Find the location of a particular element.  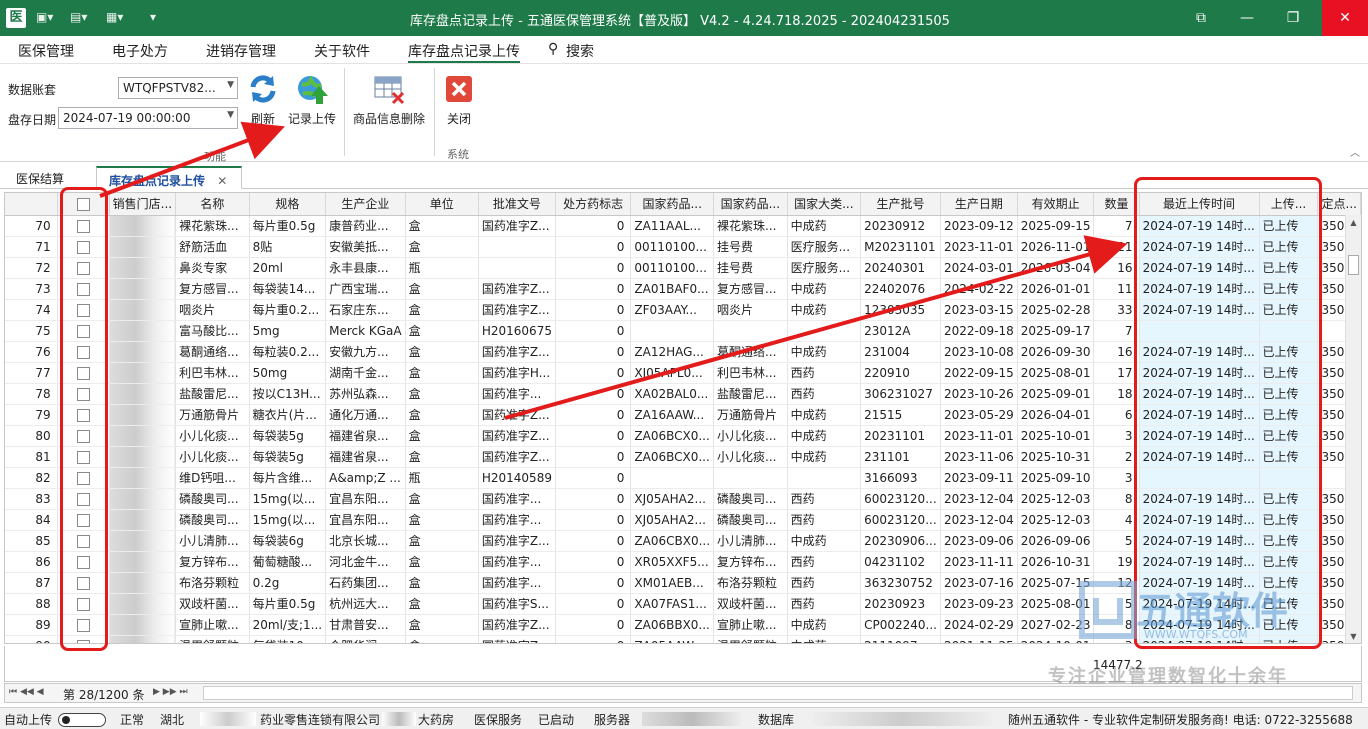

arrow-to-upload-button is located at coordinates (192, 159).